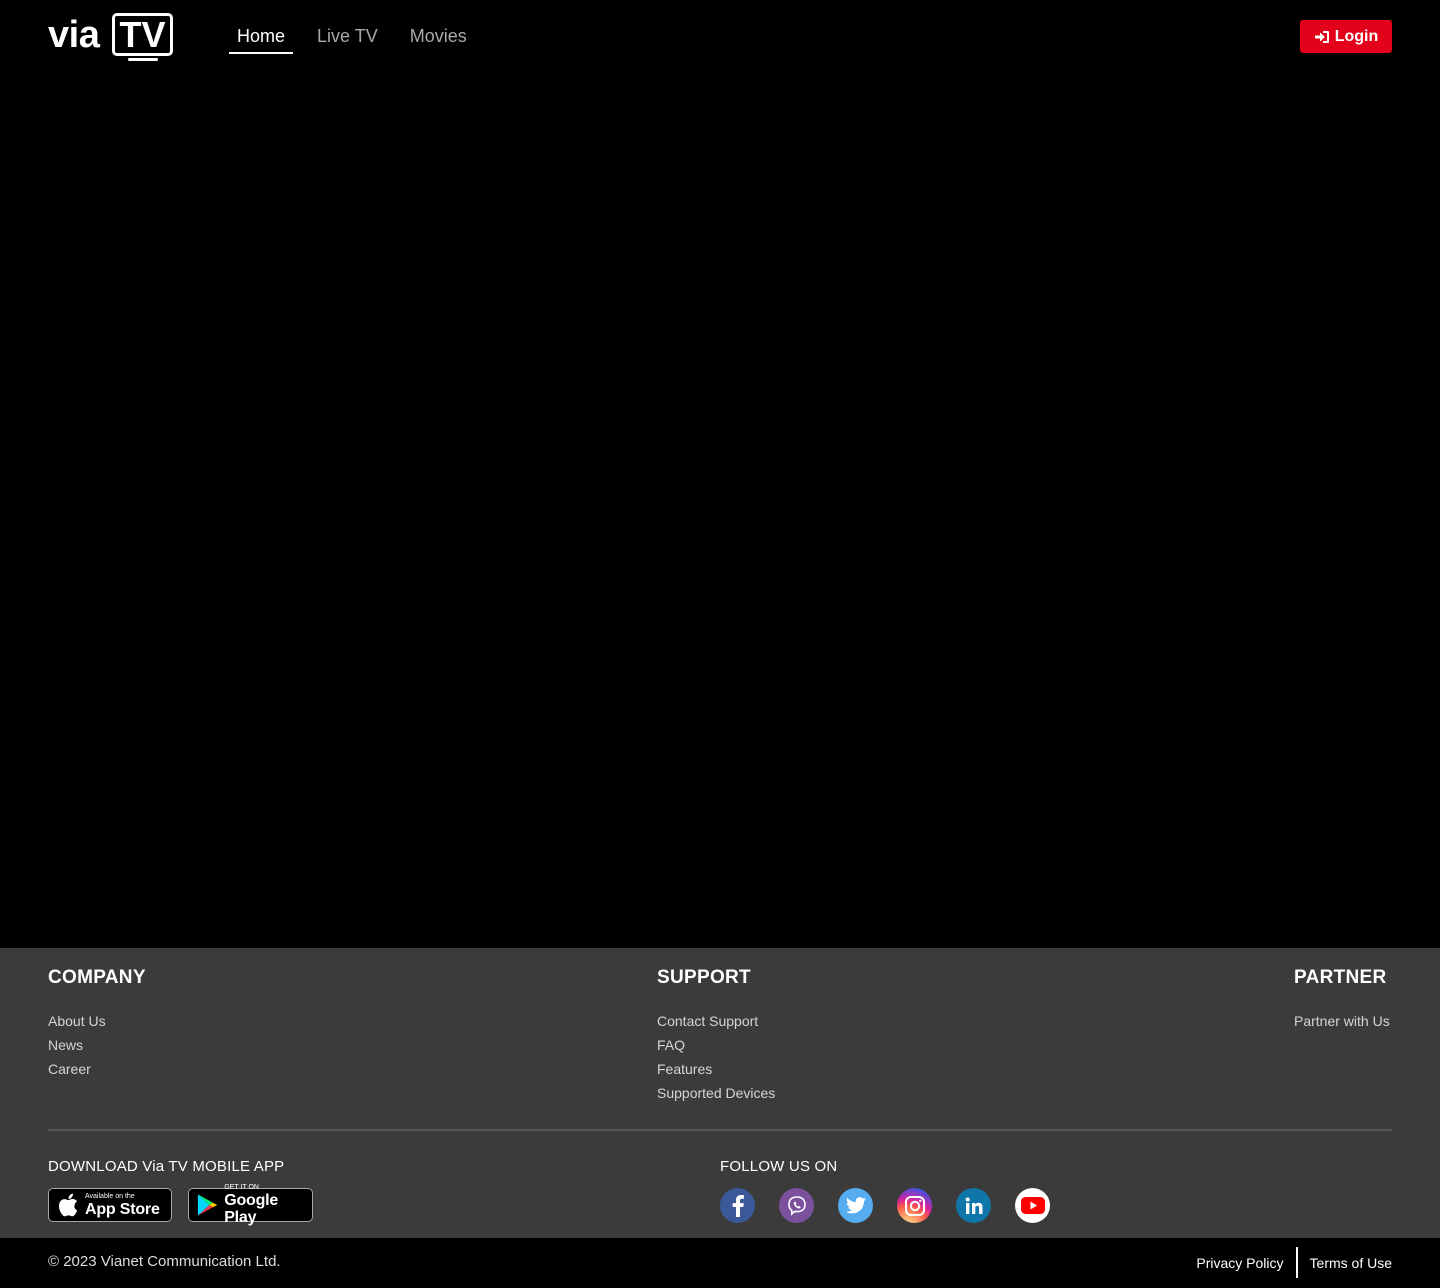 The width and height of the screenshot is (1440, 1288). I want to click on viatv-logo: via TV, so click(111, 37).